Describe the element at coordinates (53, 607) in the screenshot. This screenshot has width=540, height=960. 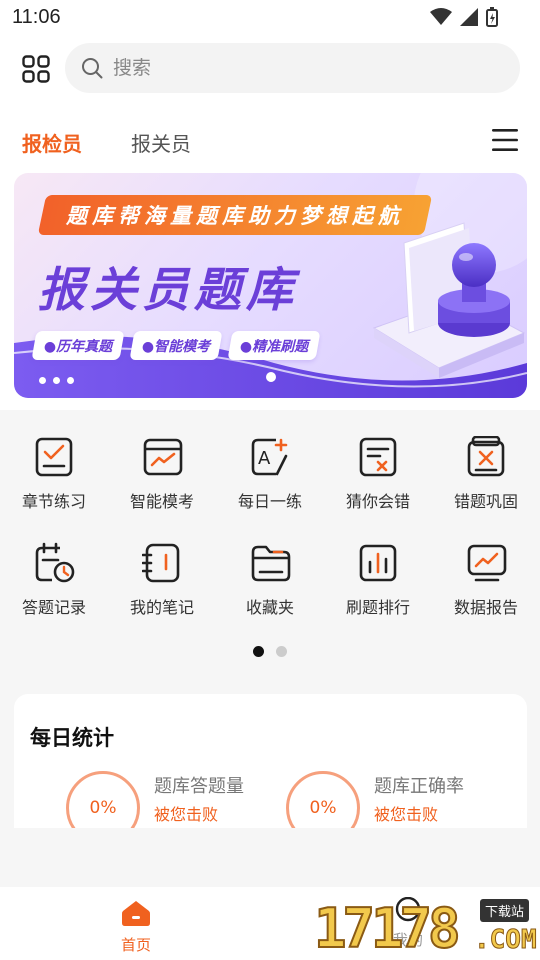
I see `feature-label: 答题记录` at that location.